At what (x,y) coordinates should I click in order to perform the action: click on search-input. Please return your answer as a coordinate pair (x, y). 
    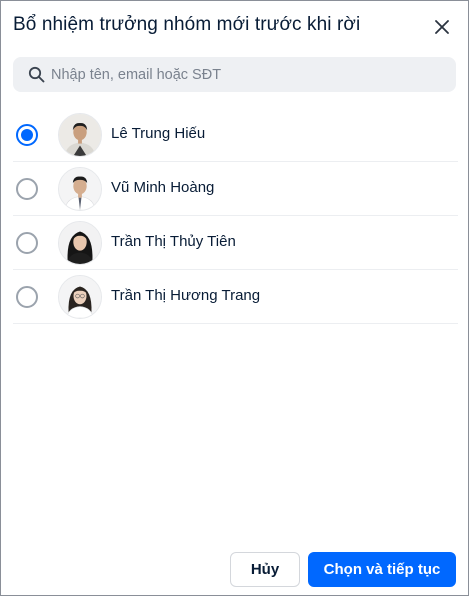
    Looking at the image, I should click on (248, 74).